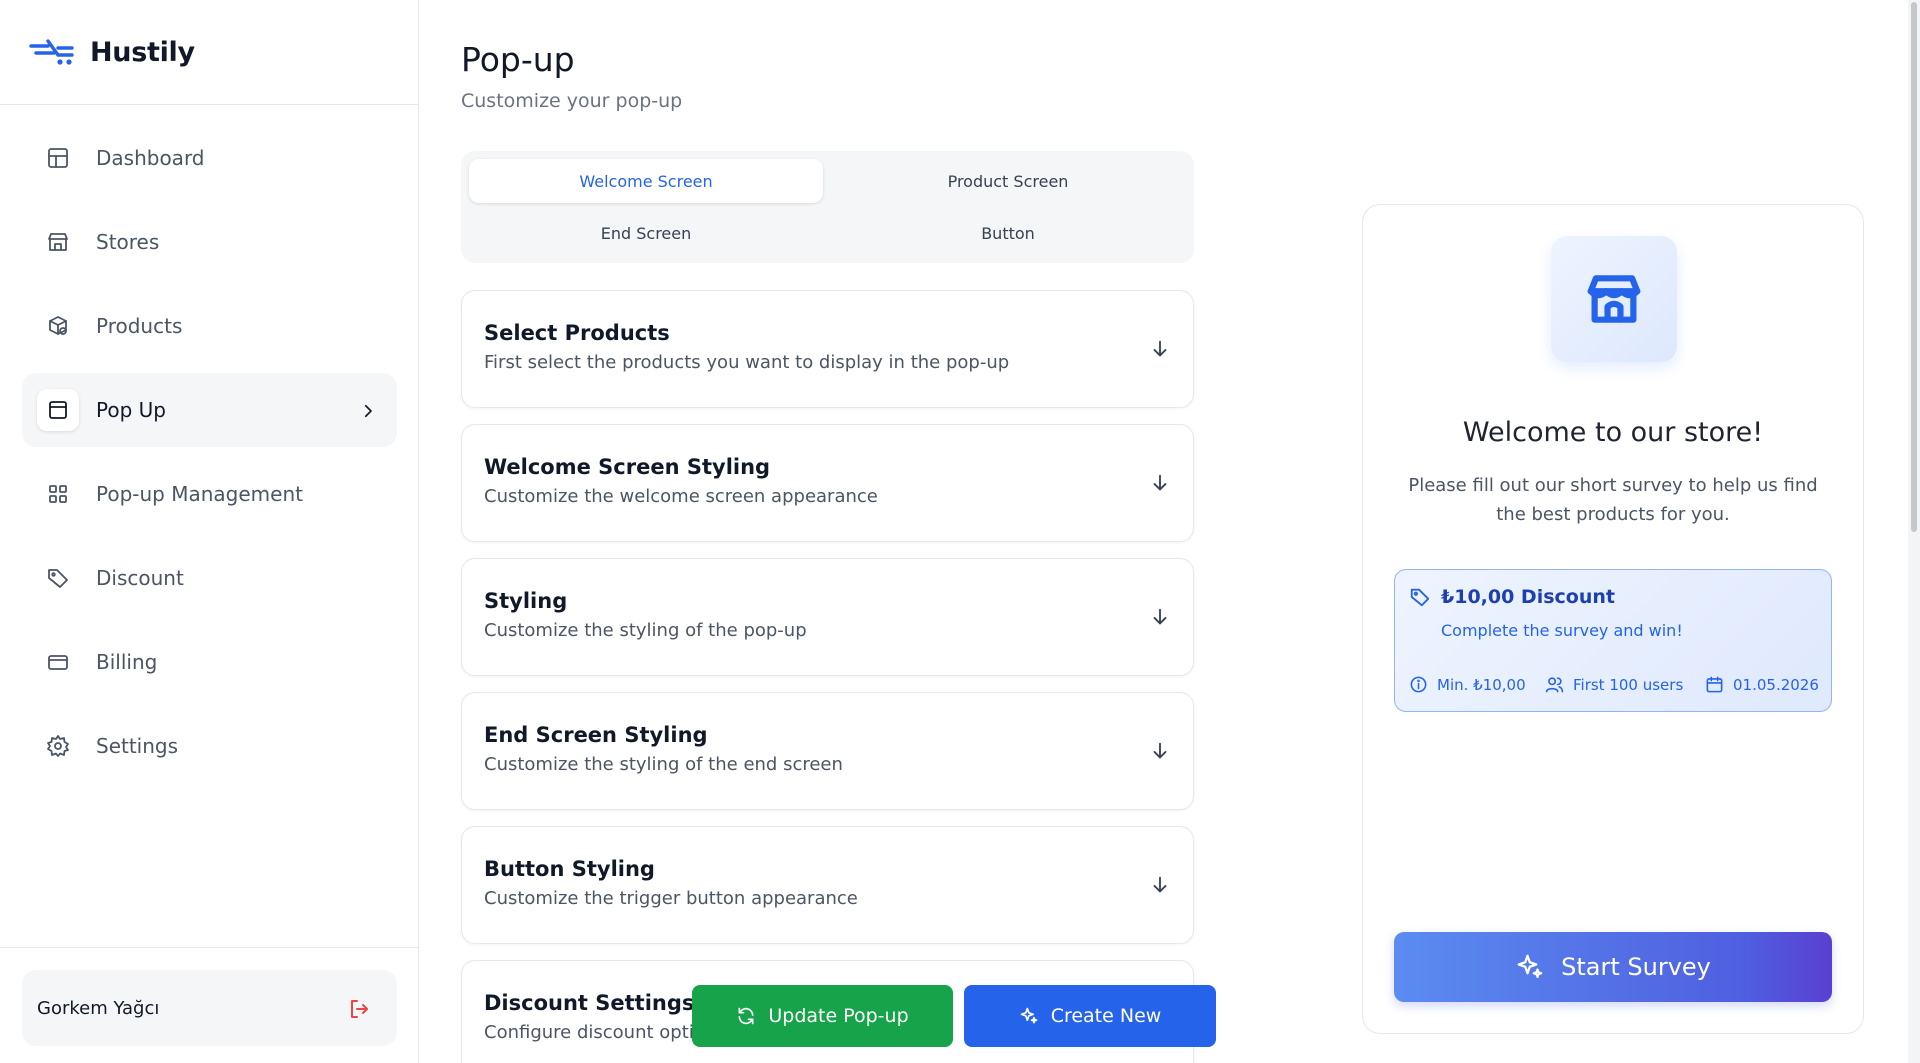  Describe the element at coordinates (359, 1009) in the screenshot. I see `logout-icon` at that location.